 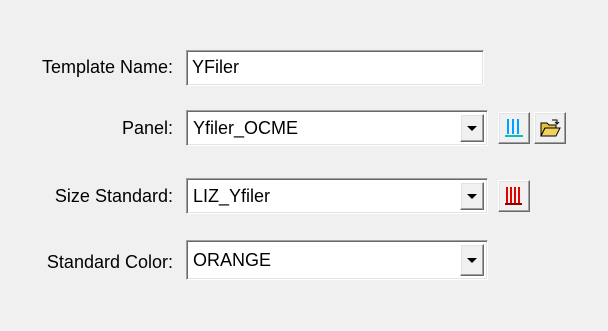 What do you see at coordinates (232, 196) in the screenshot?
I see `size-standard-value: LIZ_Yfiler` at bounding box center [232, 196].